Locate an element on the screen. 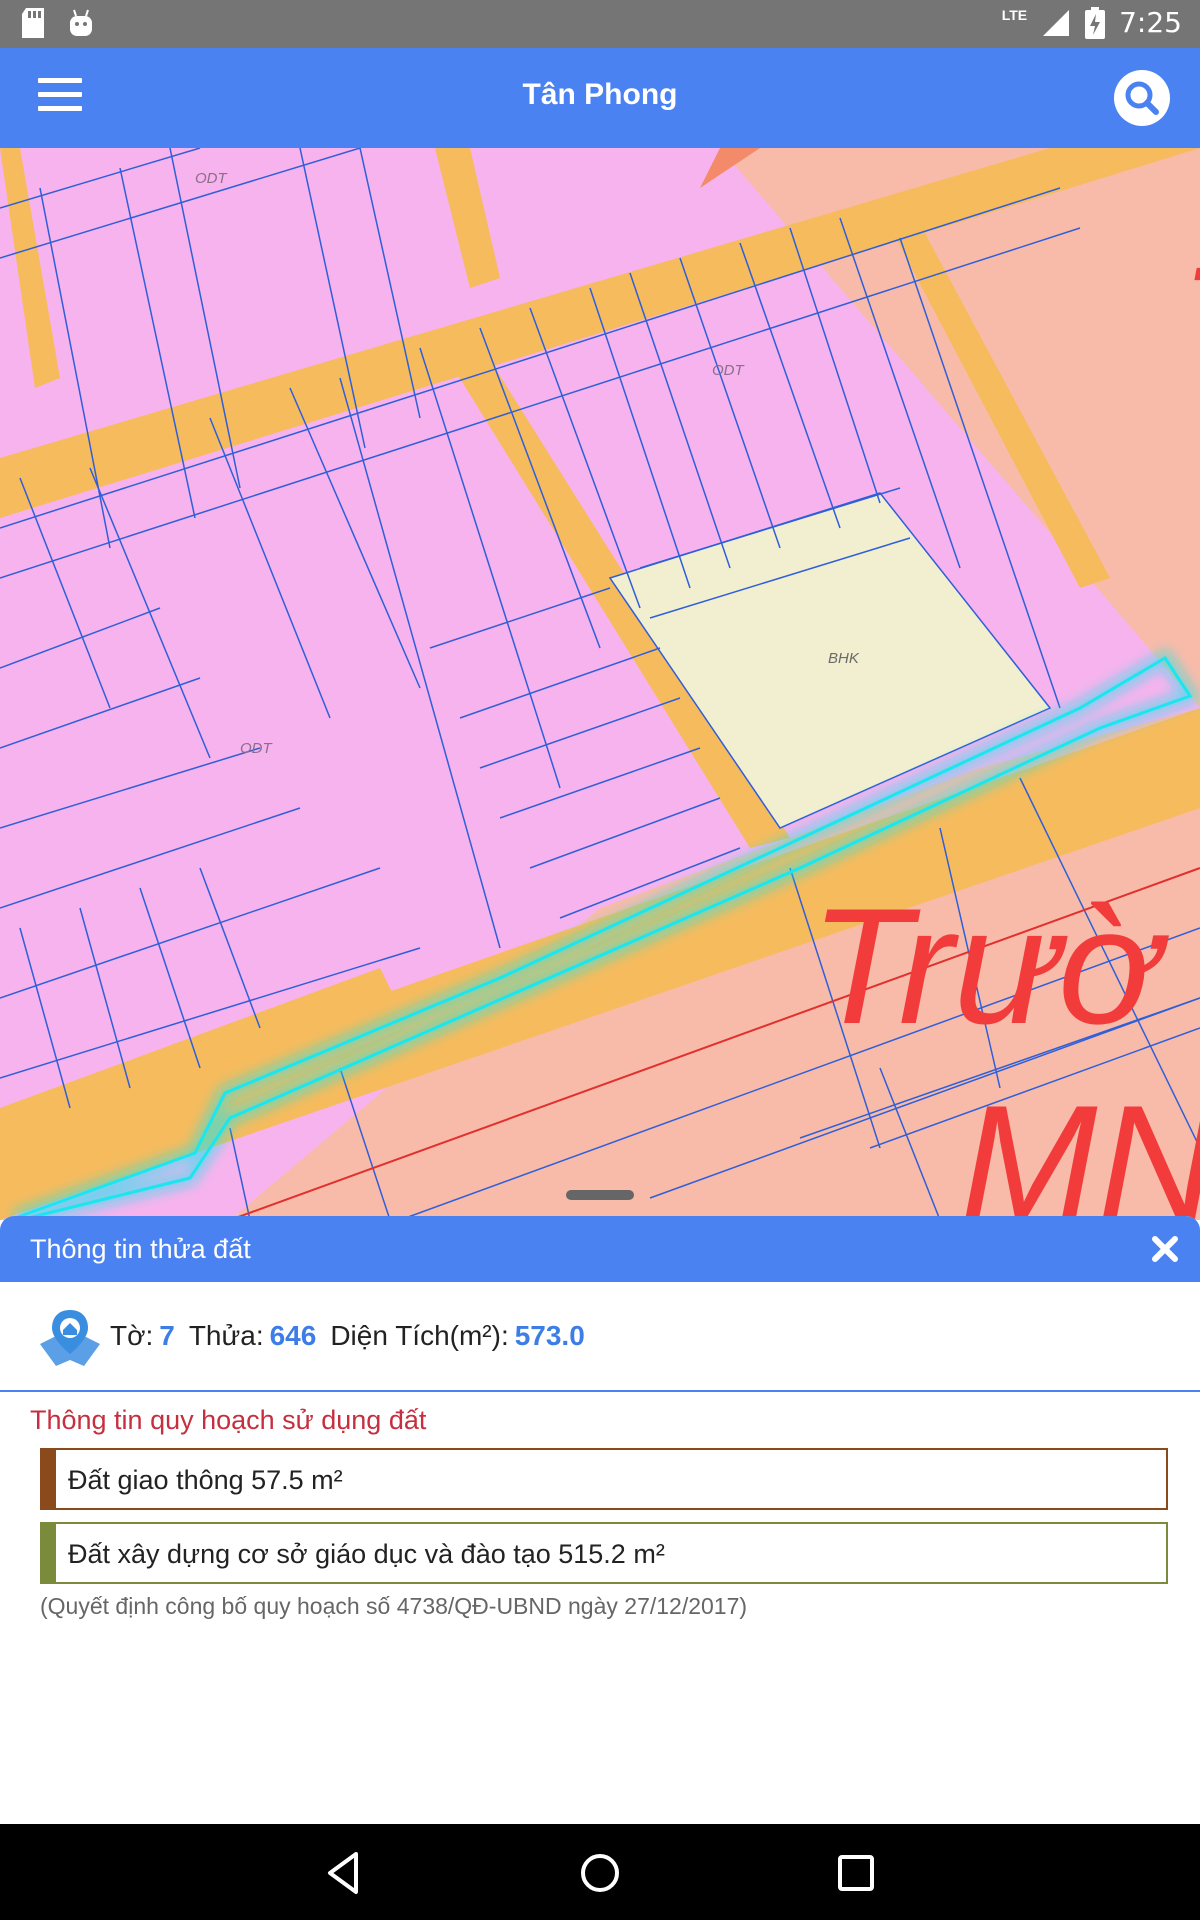 The width and height of the screenshot is (1200, 1920). close-button is located at coordinates (1165, 1249).